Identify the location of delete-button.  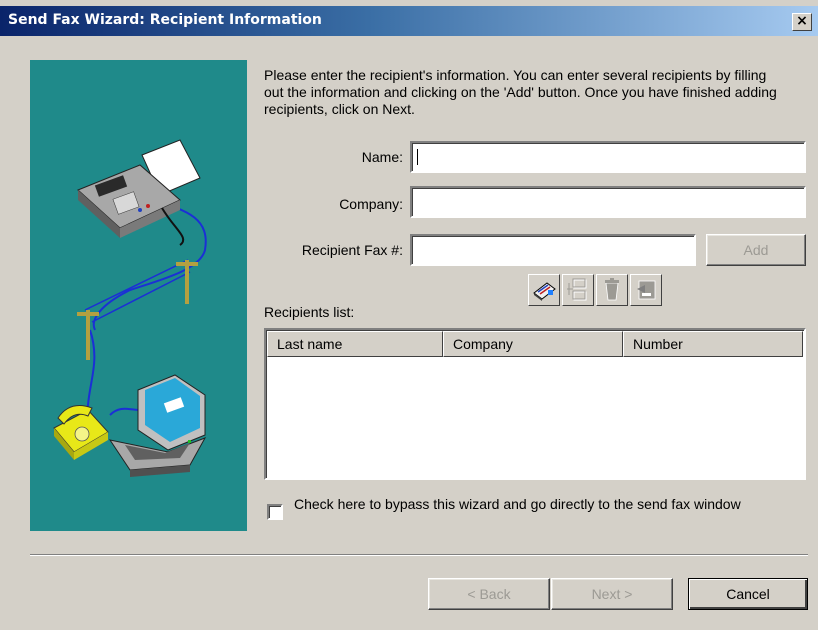
(612, 290).